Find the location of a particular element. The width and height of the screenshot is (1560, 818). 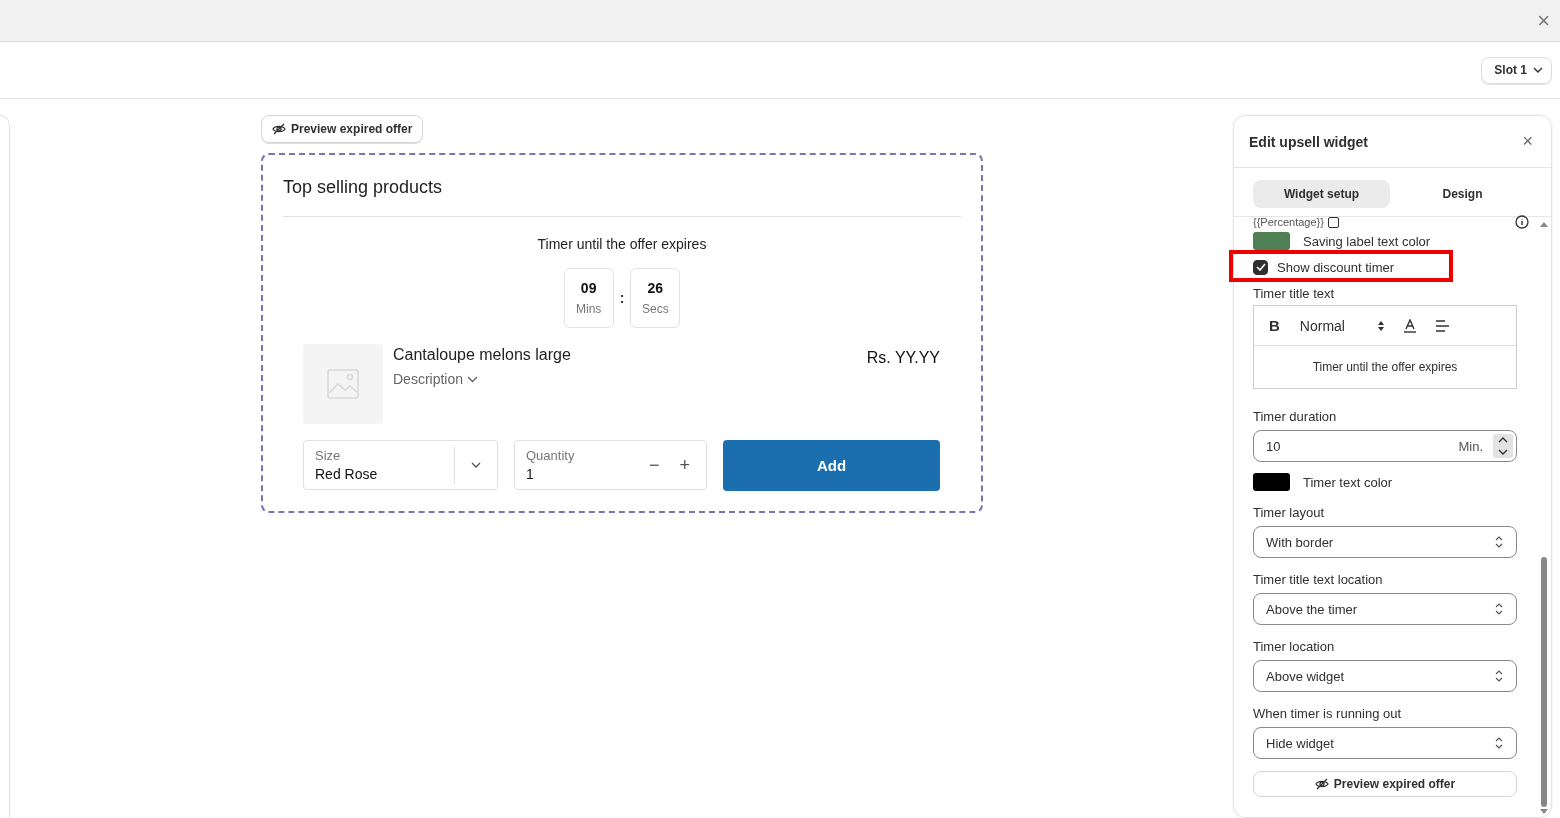

scroll-up-icon is located at coordinates (1544, 224).